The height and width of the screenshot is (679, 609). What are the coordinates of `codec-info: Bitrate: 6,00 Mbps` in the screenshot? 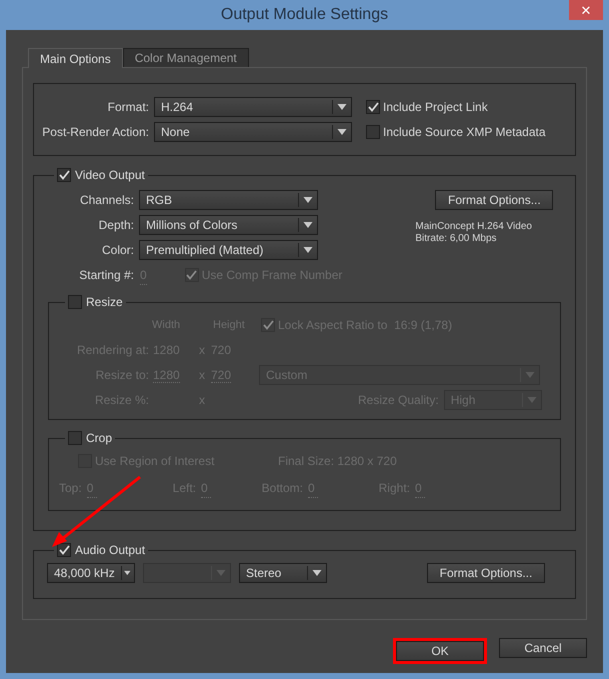 It's located at (456, 239).